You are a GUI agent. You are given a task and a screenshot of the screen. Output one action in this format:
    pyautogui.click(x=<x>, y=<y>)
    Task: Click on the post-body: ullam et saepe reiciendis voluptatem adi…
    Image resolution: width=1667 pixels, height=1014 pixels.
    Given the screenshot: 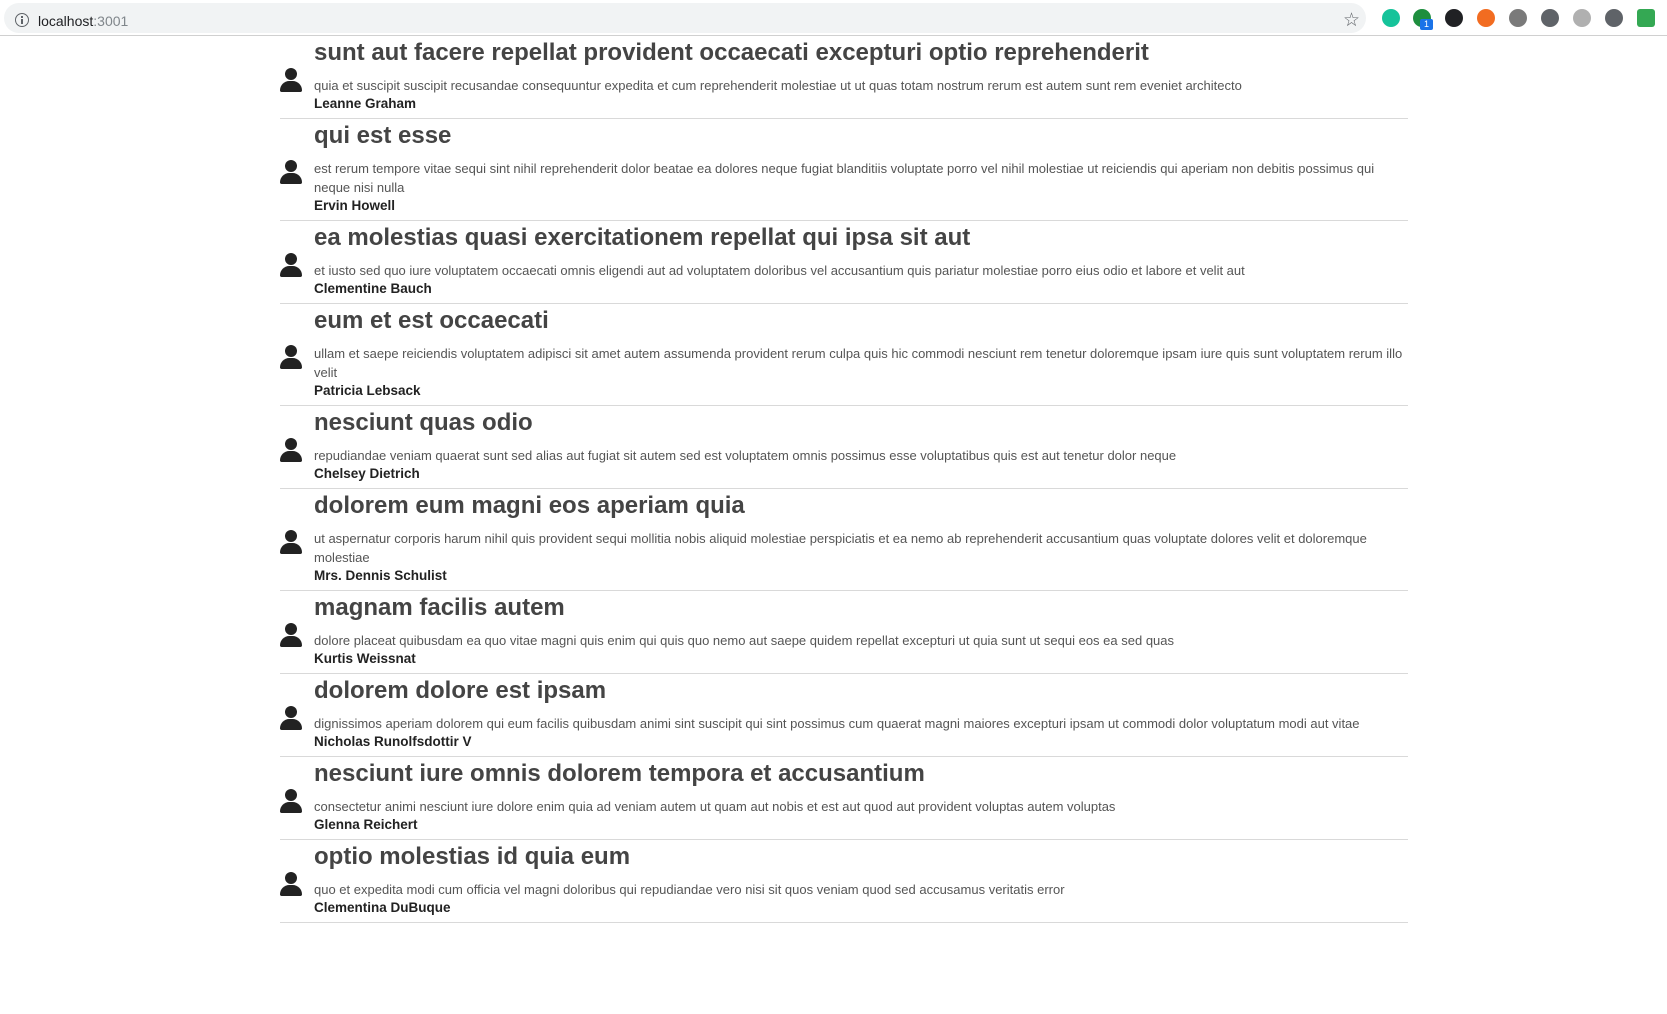 What is the action you would take?
    pyautogui.click(x=858, y=363)
    